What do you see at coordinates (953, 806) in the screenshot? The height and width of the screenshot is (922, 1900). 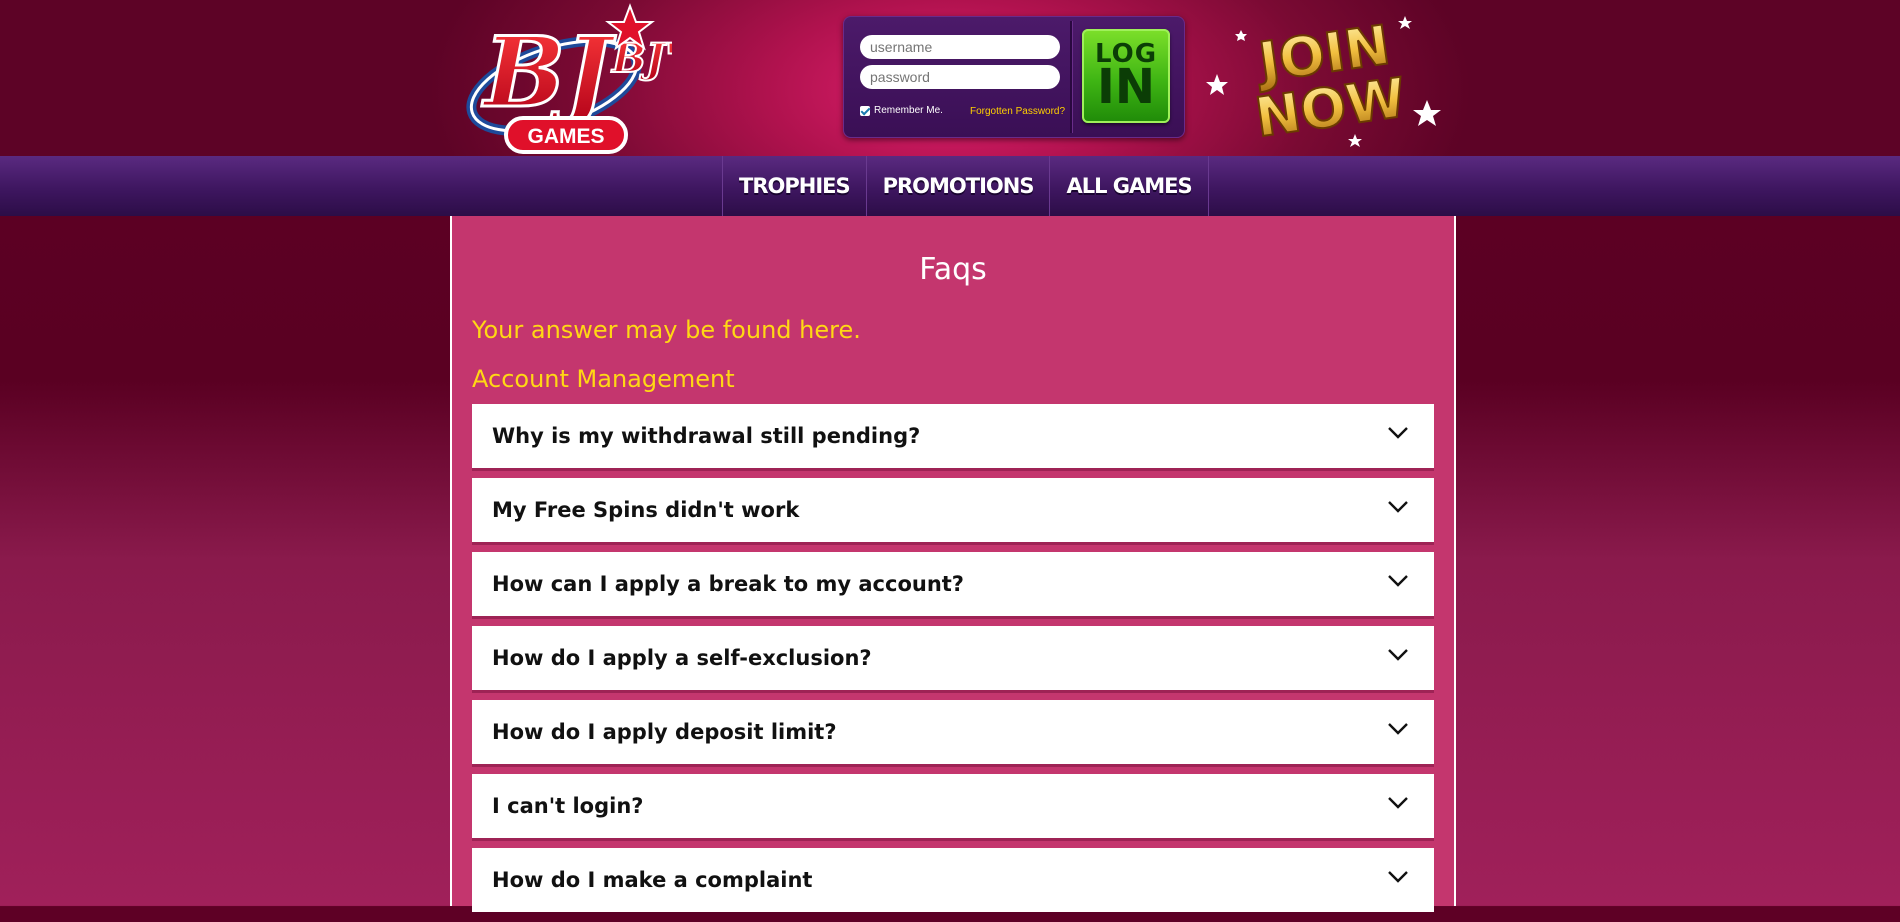 I see `faq-item: I can't login?` at bounding box center [953, 806].